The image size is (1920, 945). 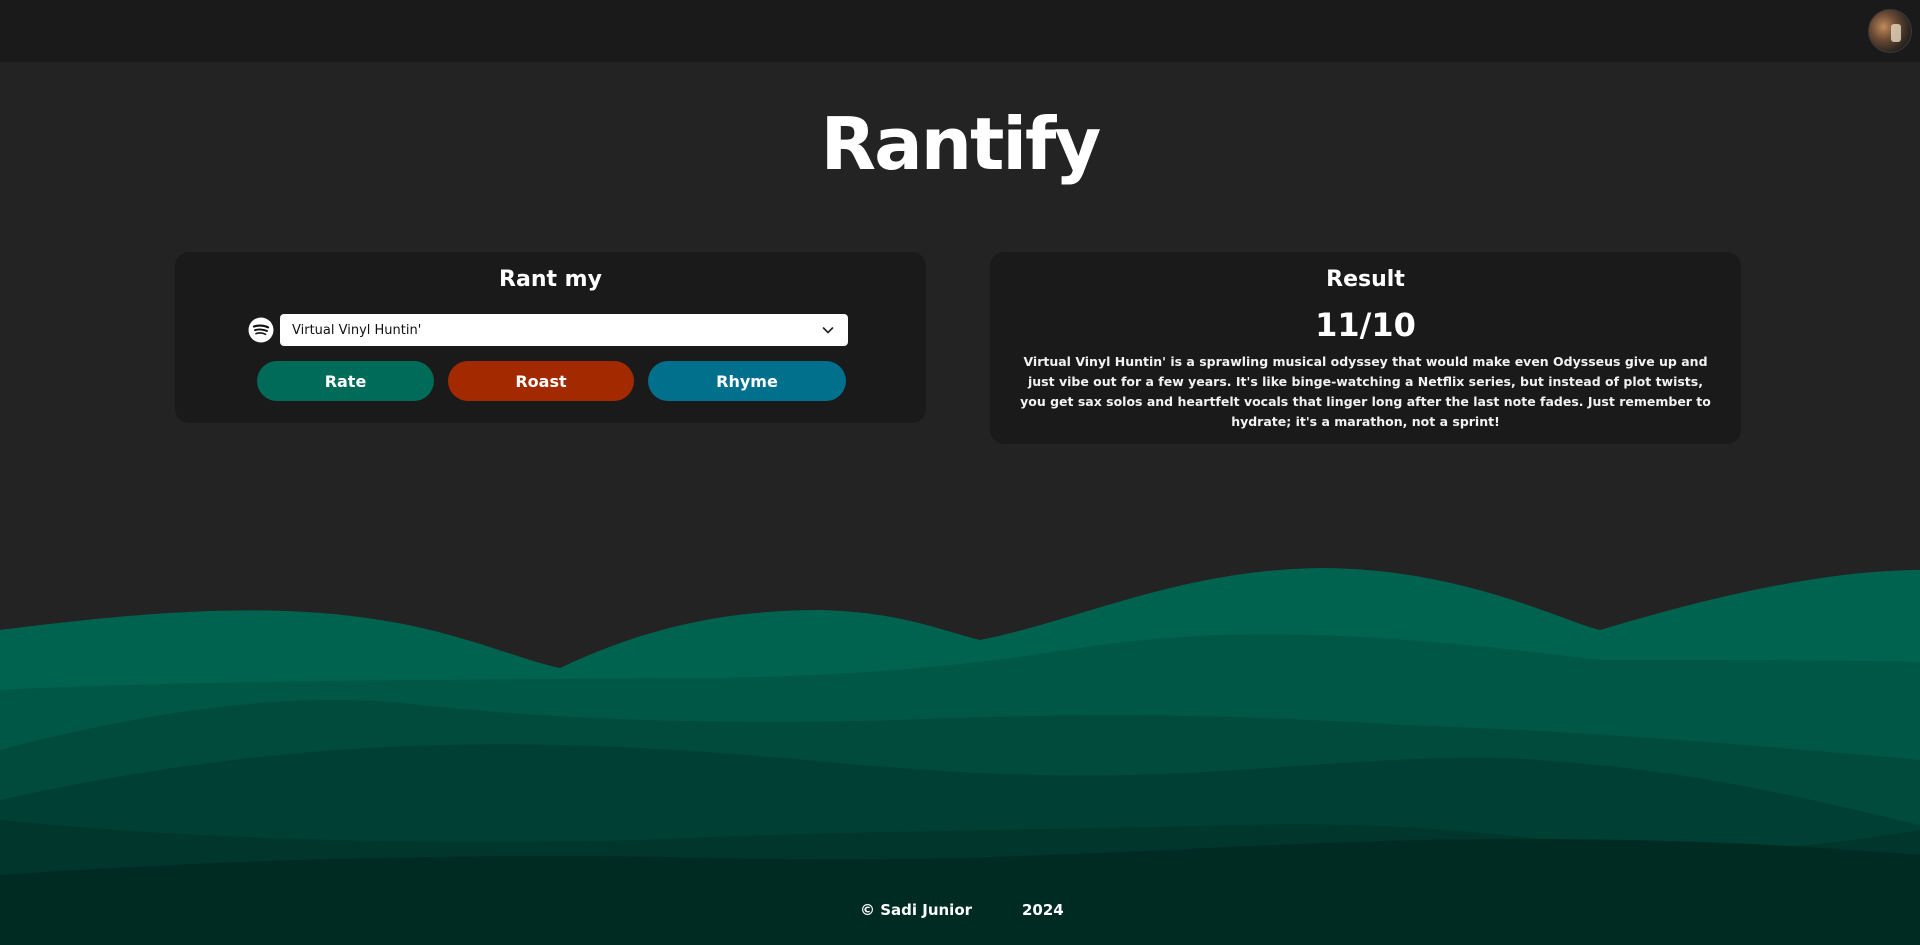 I want to click on rate-button: Rate, so click(x=345, y=381).